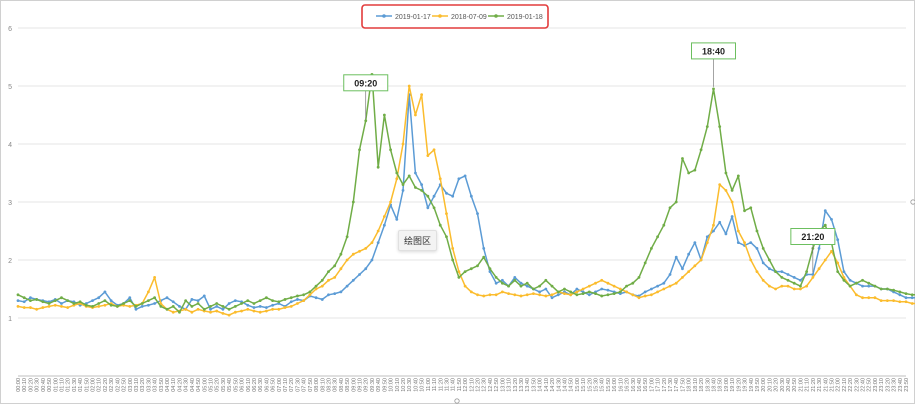 Image resolution: width=915 pixels, height=404 pixels. What do you see at coordinates (503, 385) in the screenshot?
I see `x-tick-label: 13:00` at bounding box center [503, 385].